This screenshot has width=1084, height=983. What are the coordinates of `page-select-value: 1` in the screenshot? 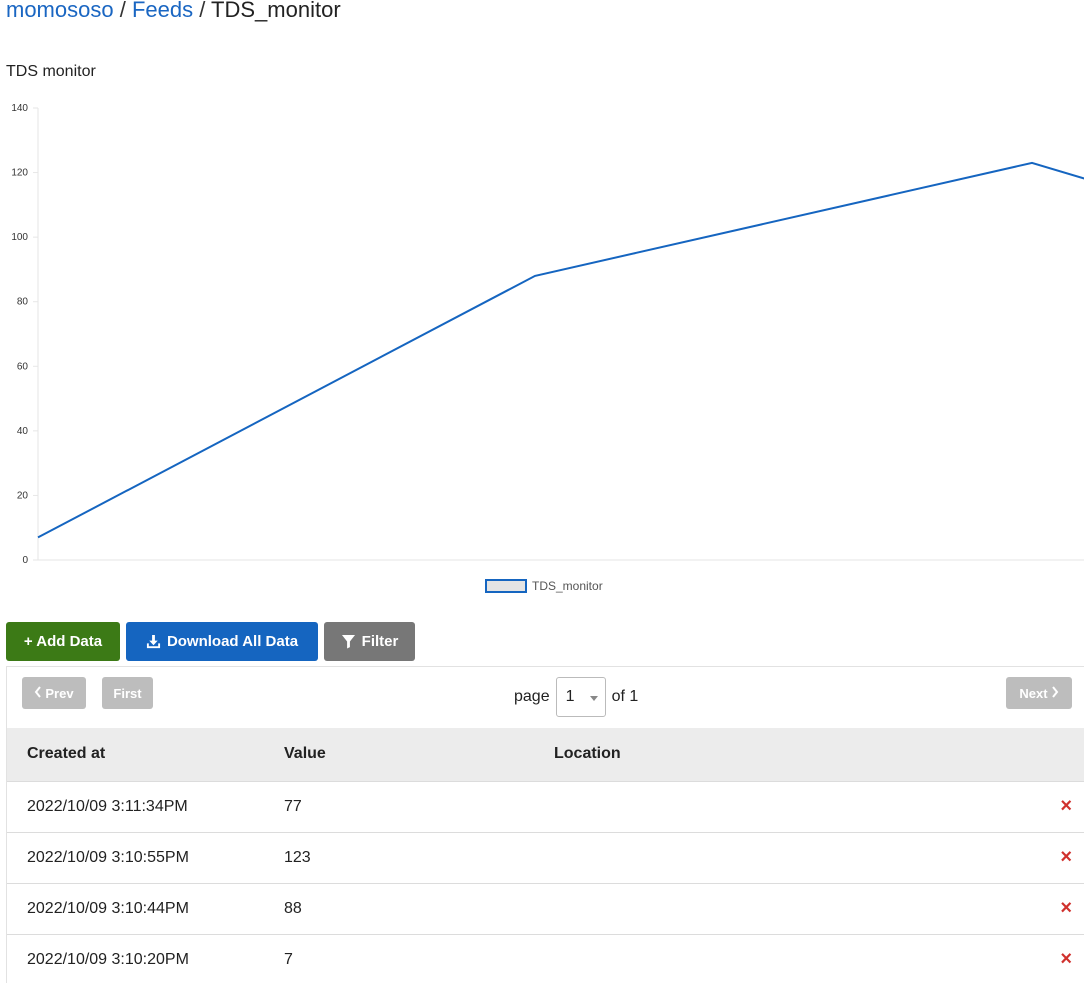 It's located at (570, 696).